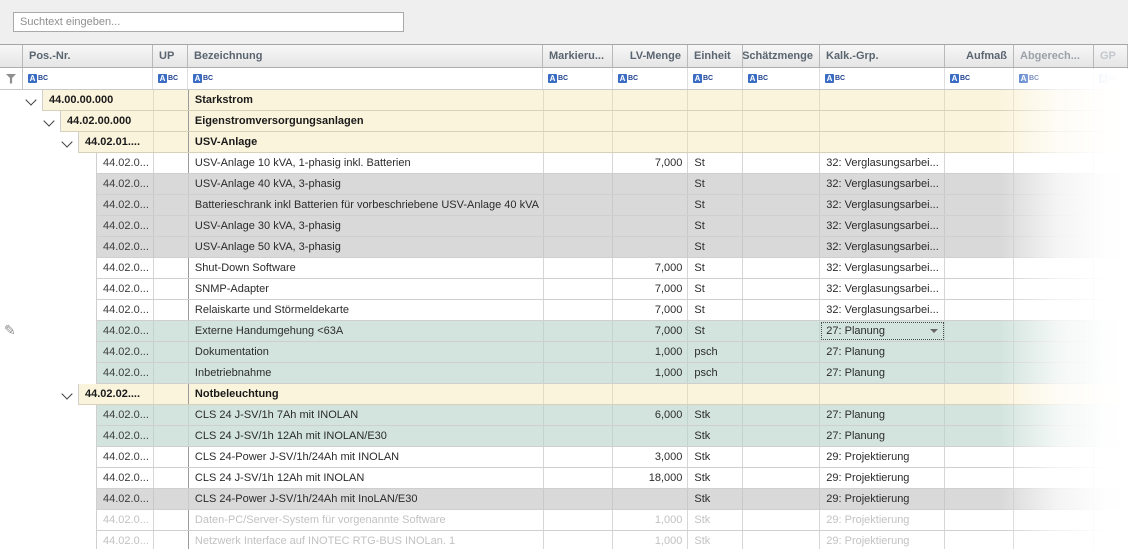 The width and height of the screenshot is (1128, 549). What do you see at coordinates (979, 78) in the screenshot?
I see `filter-cell-aufmass: A BC` at bounding box center [979, 78].